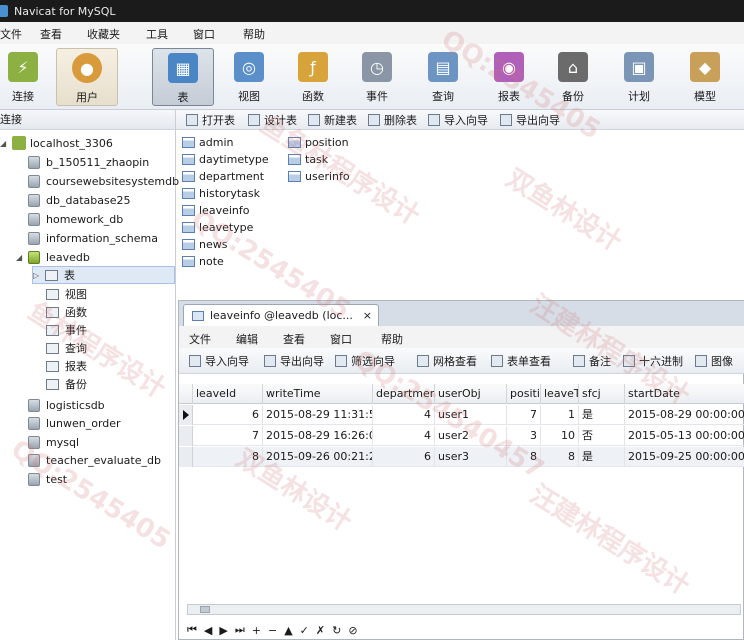 The image size is (744, 640). I want to click on collapse-arrow-icon: ◢, so click(21, 257).